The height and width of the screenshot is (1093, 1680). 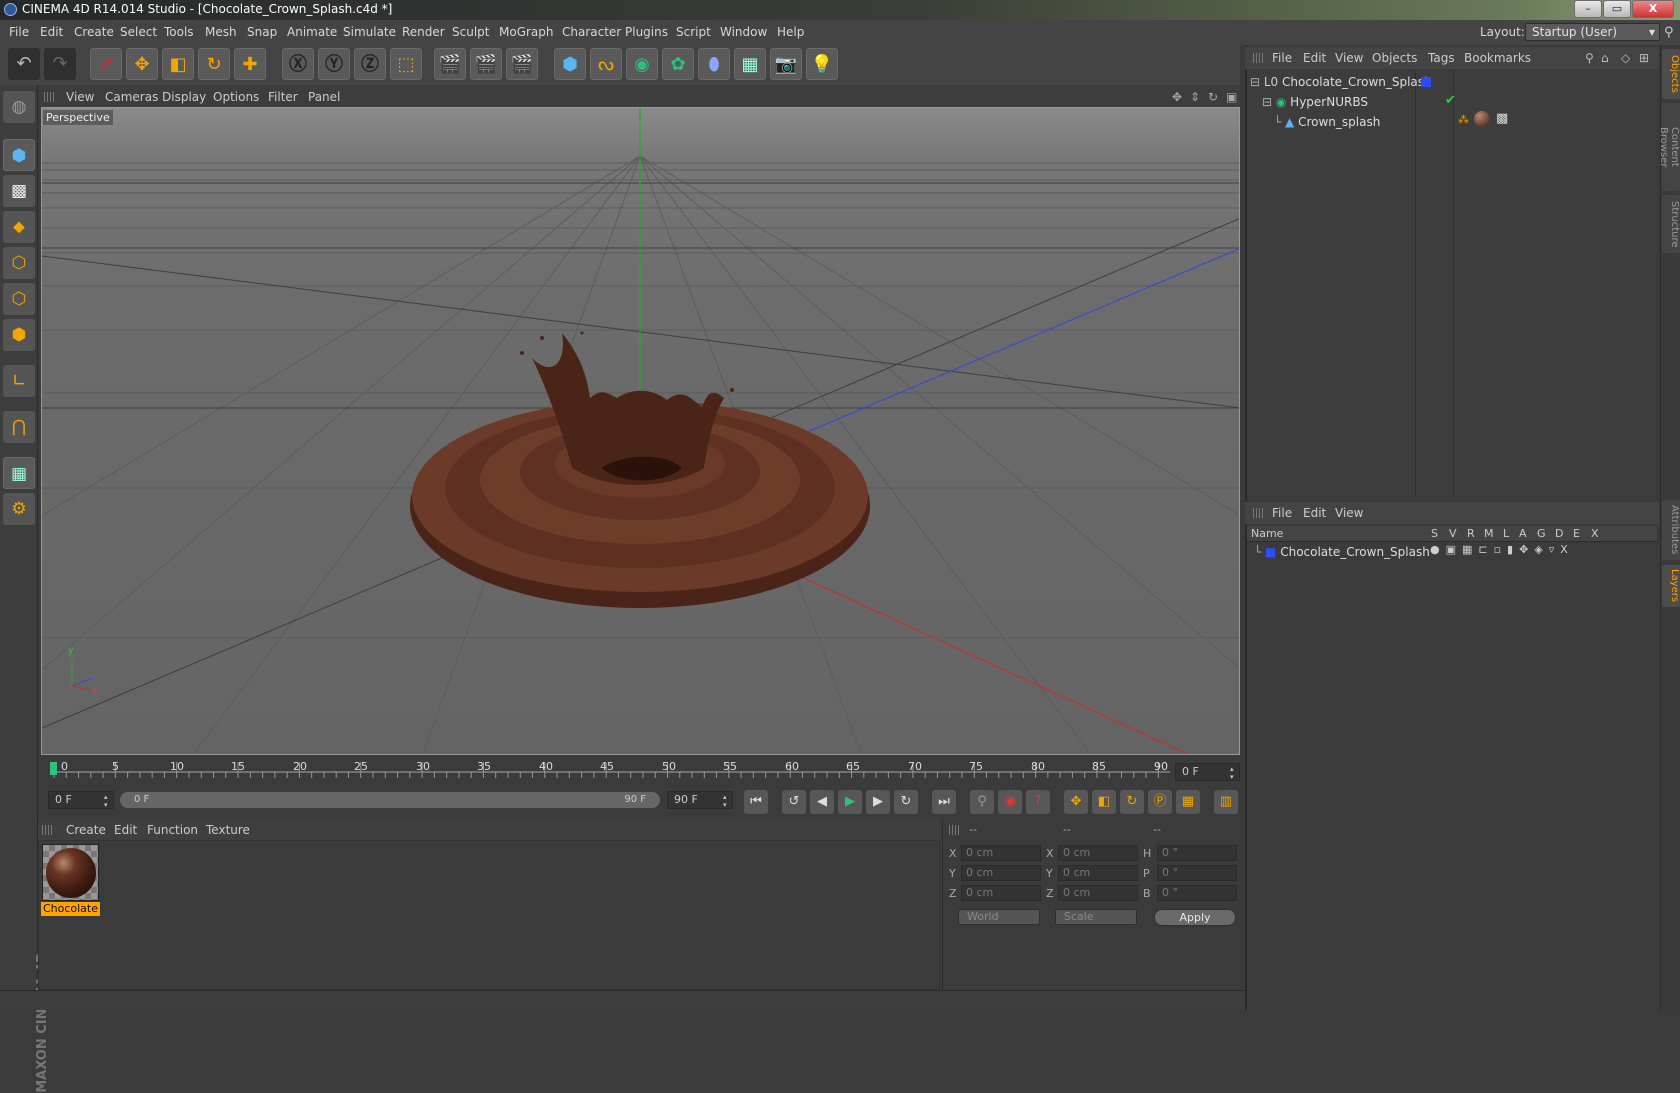 I want to click on record-parameter-icon: Ⓟ, so click(x=1160, y=802).